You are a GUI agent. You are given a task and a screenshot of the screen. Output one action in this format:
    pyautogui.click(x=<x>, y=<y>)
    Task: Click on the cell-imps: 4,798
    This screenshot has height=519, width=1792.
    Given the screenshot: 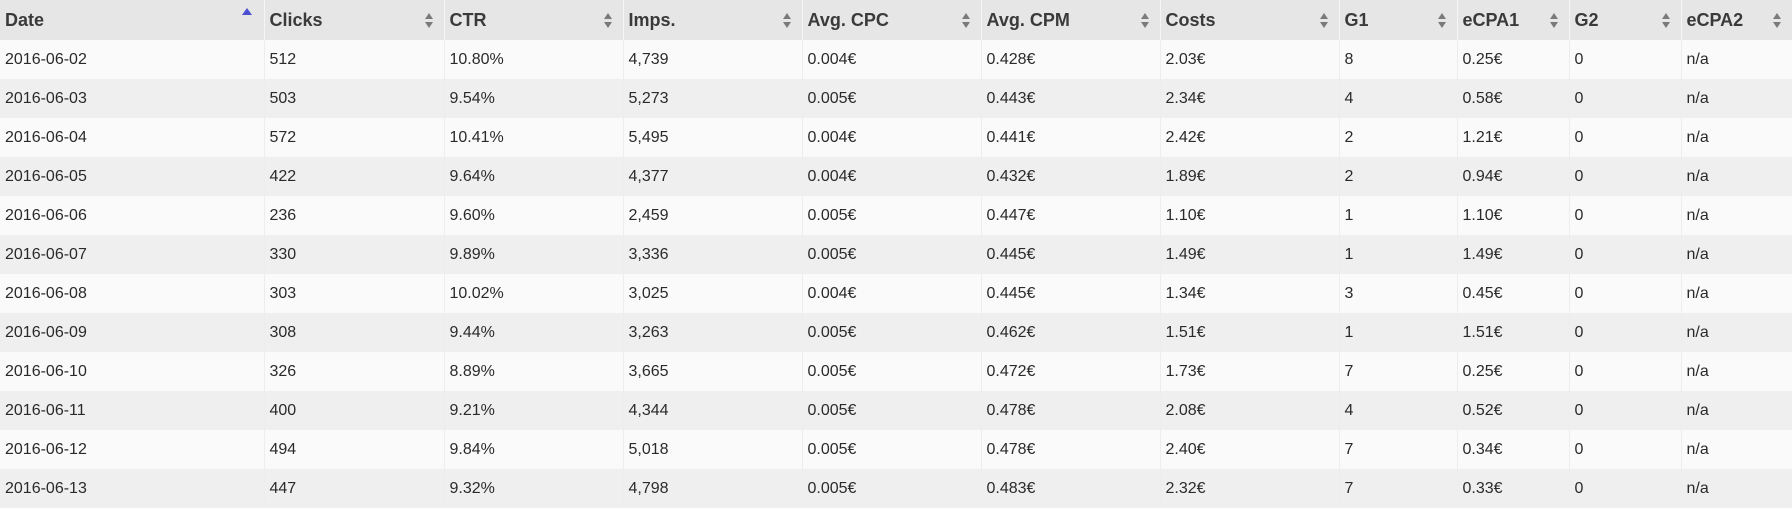 What is the action you would take?
    pyautogui.click(x=713, y=488)
    